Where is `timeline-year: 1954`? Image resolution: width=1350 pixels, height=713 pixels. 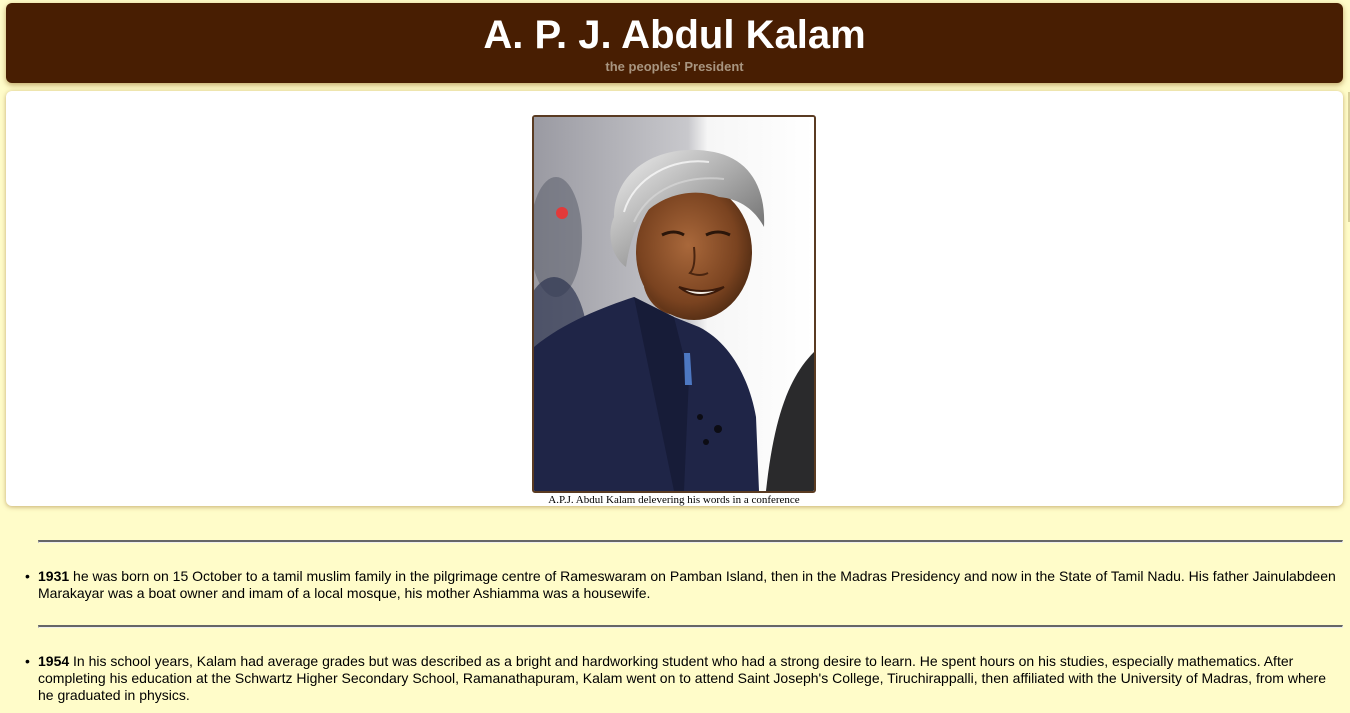 timeline-year: 1954 is located at coordinates (54, 661).